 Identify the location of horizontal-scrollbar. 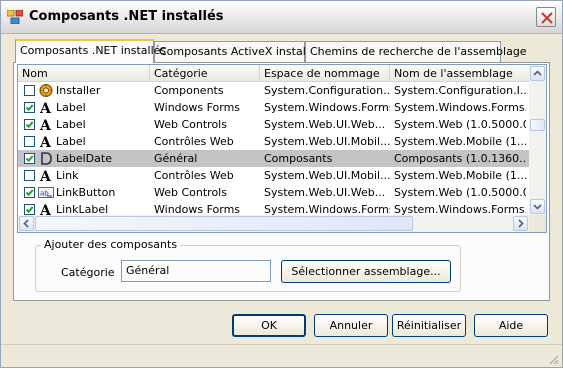
(273, 223).